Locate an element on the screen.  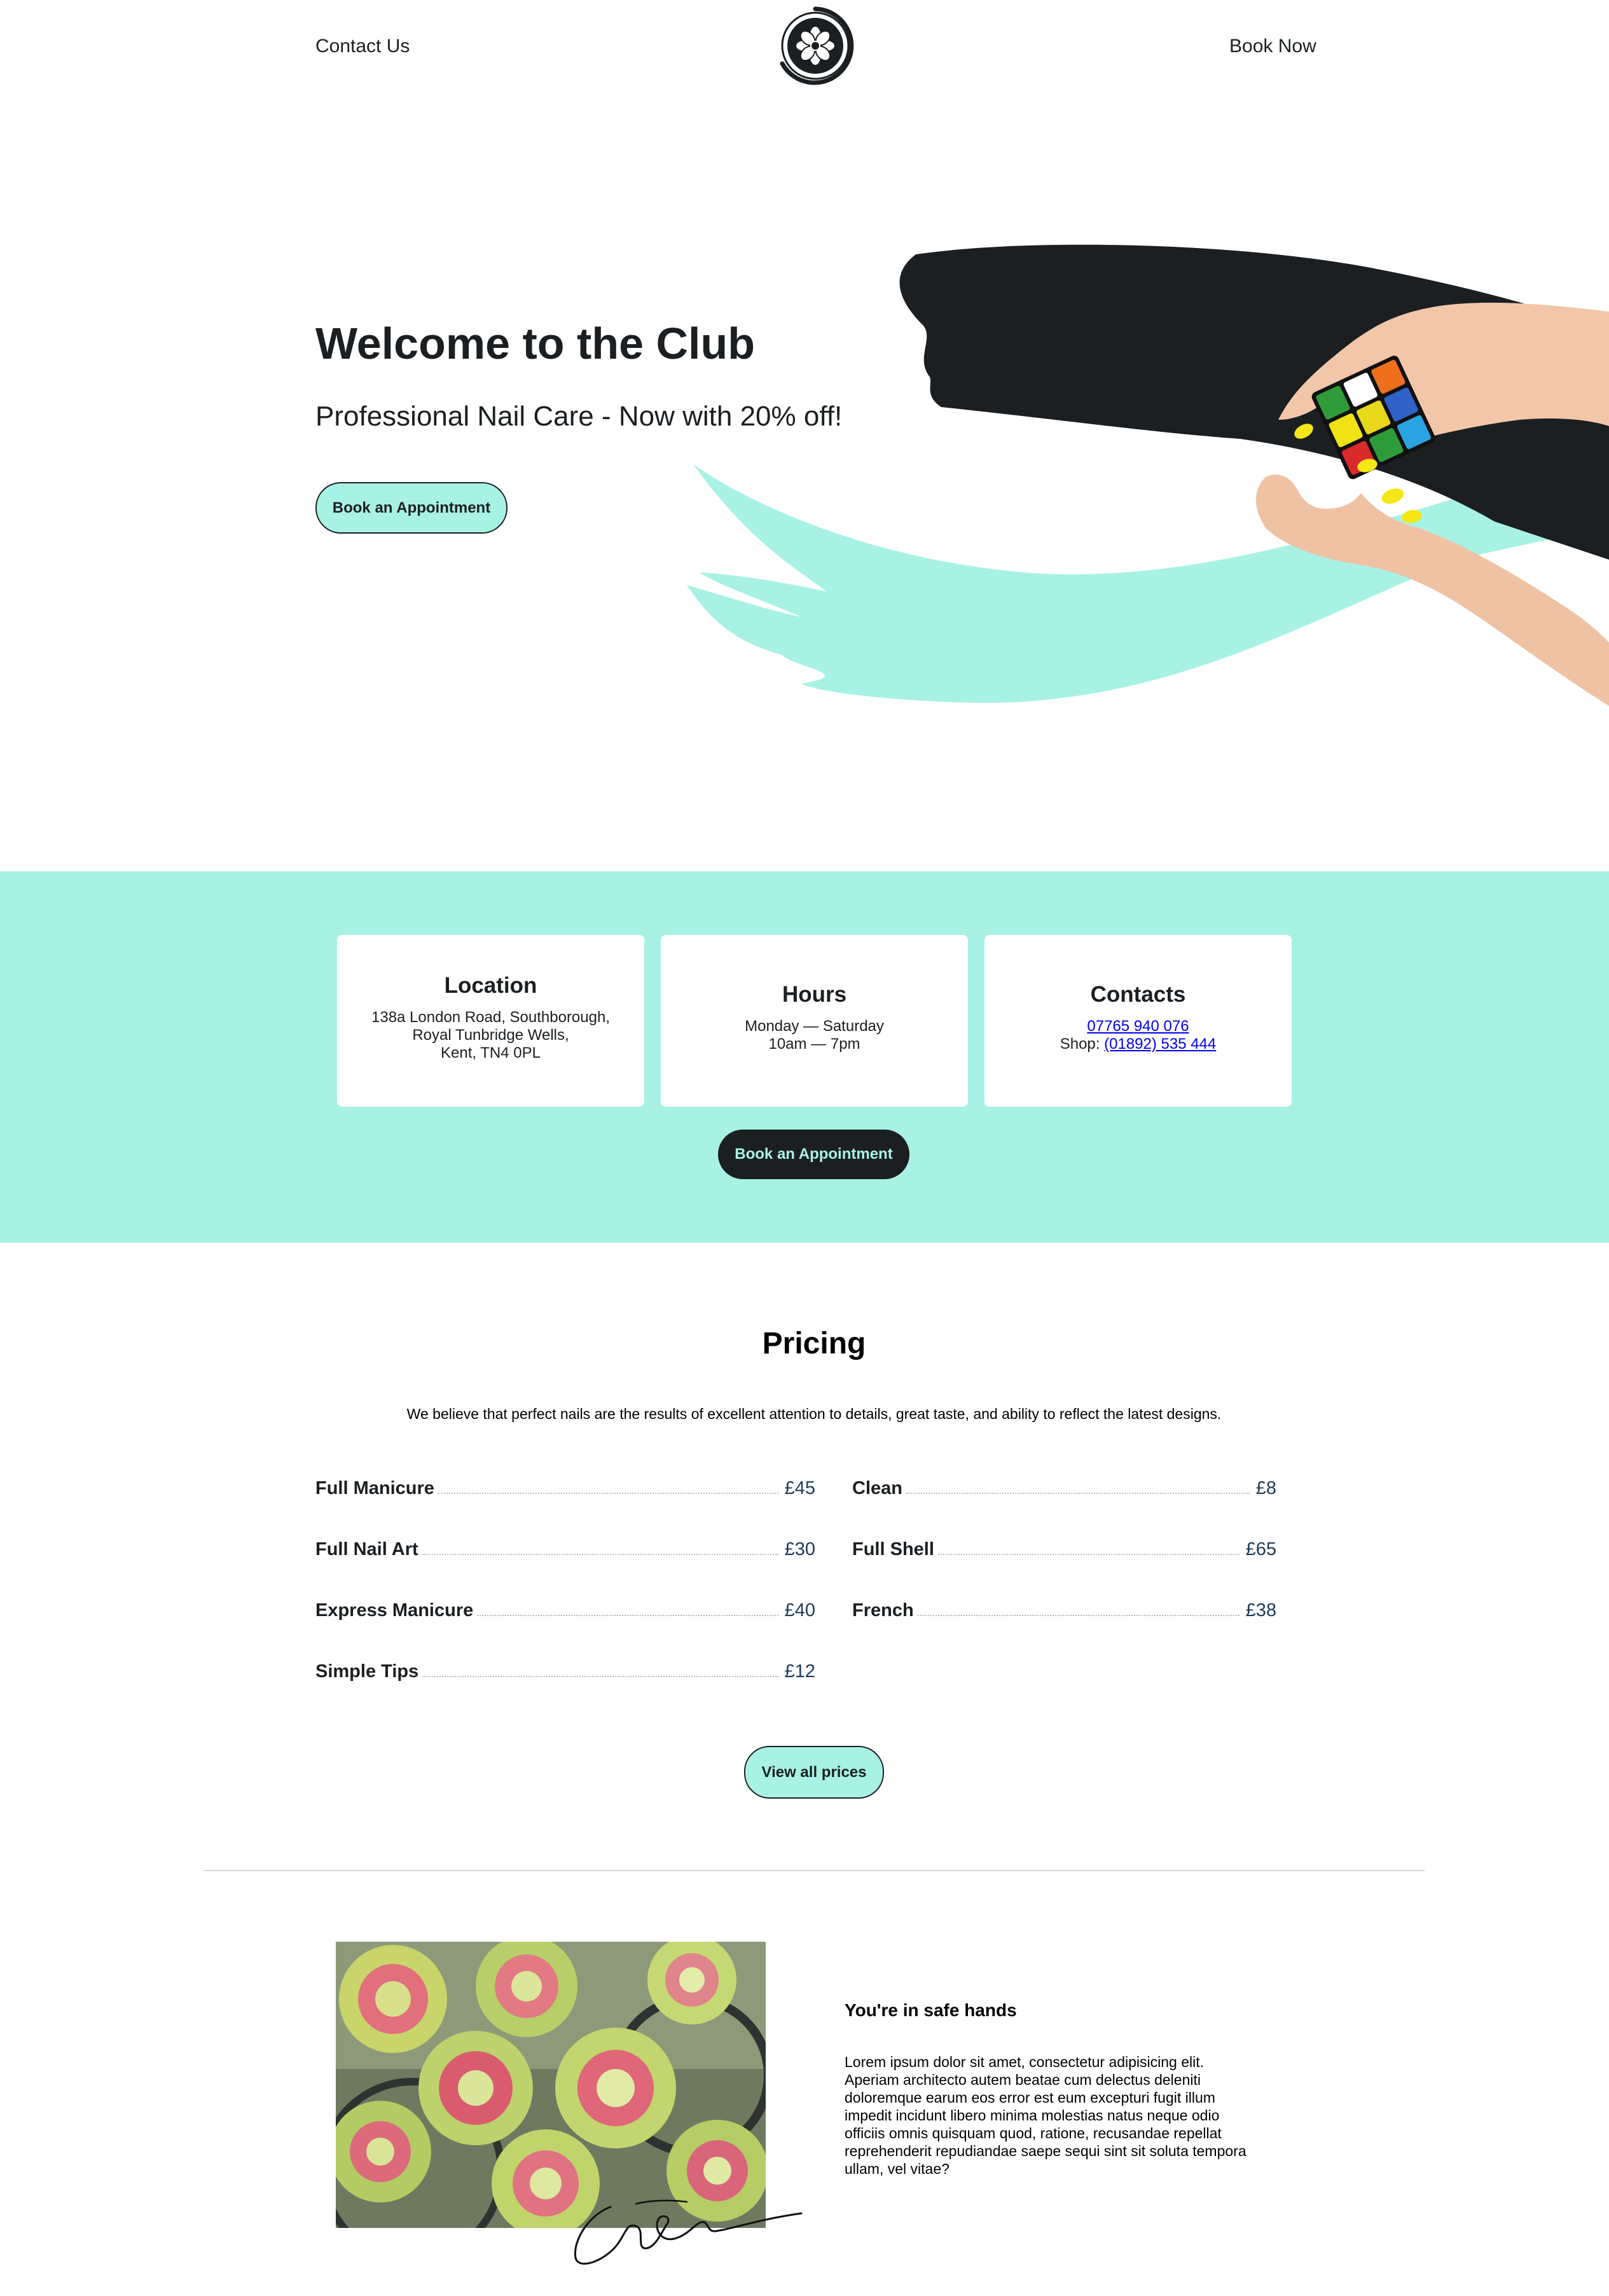
shop-label: Shop: is located at coordinates (1082, 1044).